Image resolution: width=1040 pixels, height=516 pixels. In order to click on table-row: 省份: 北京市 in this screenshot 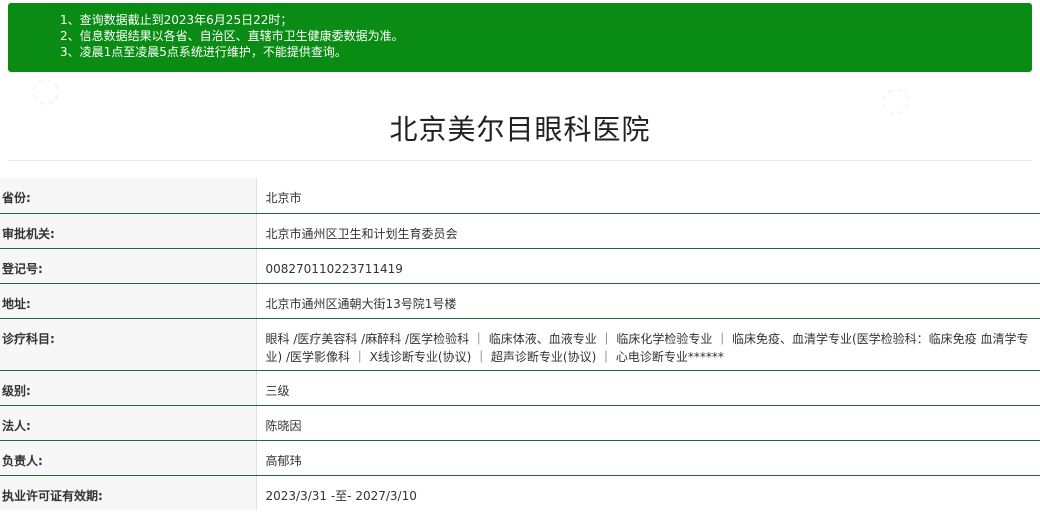, I will do `click(520, 196)`.